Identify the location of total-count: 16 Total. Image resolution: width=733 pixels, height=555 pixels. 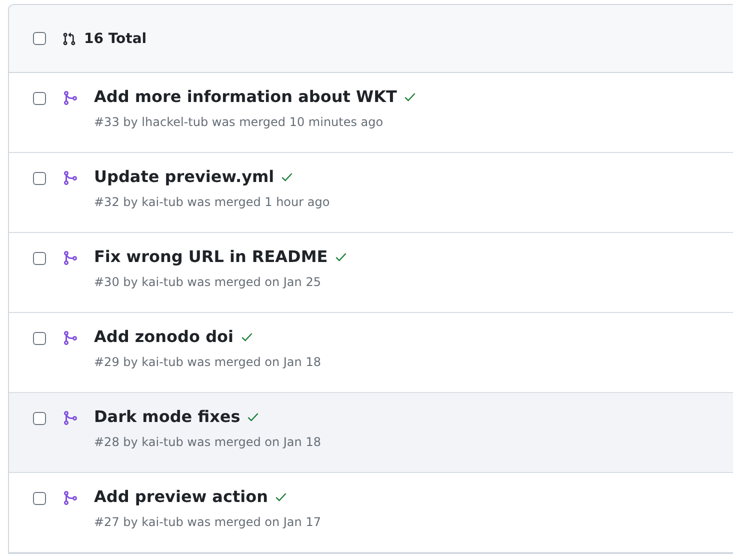
(115, 38).